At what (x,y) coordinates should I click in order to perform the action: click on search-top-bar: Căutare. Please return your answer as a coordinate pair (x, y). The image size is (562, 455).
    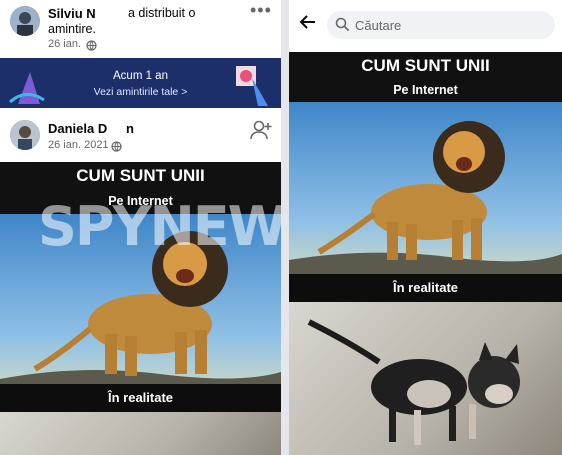
    Looking at the image, I should click on (425, 26).